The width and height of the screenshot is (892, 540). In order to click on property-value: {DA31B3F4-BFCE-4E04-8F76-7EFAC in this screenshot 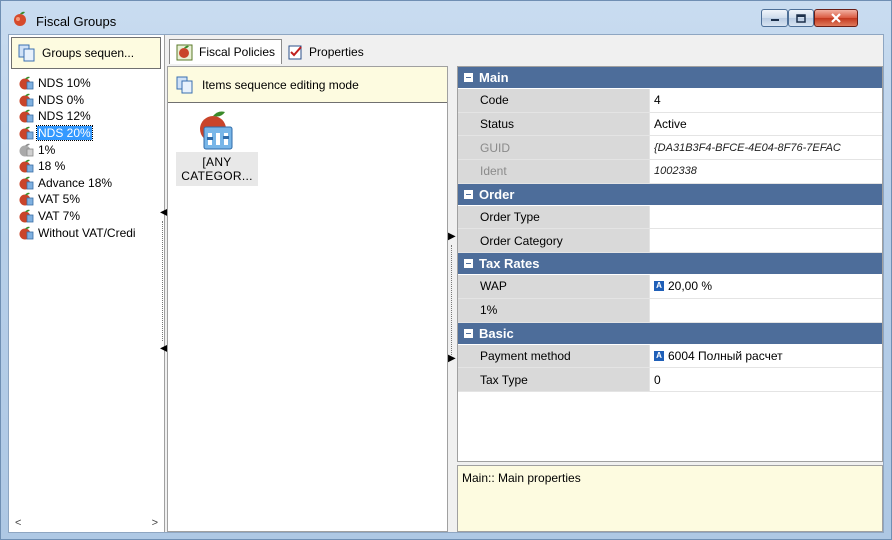, I will do `click(766, 148)`.